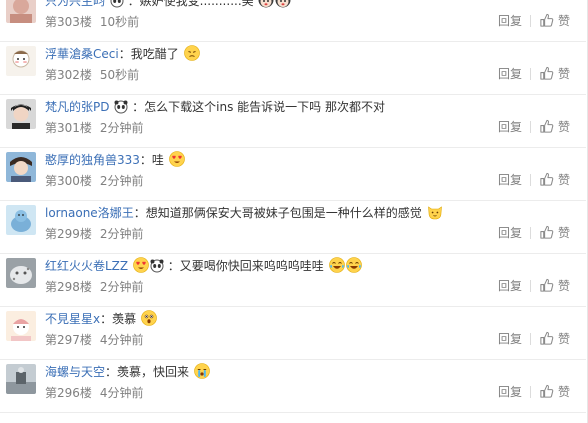  Describe the element at coordinates (86, 266) in the screenshot. I see `username-link: 红红火火卷LZZ` at that location.